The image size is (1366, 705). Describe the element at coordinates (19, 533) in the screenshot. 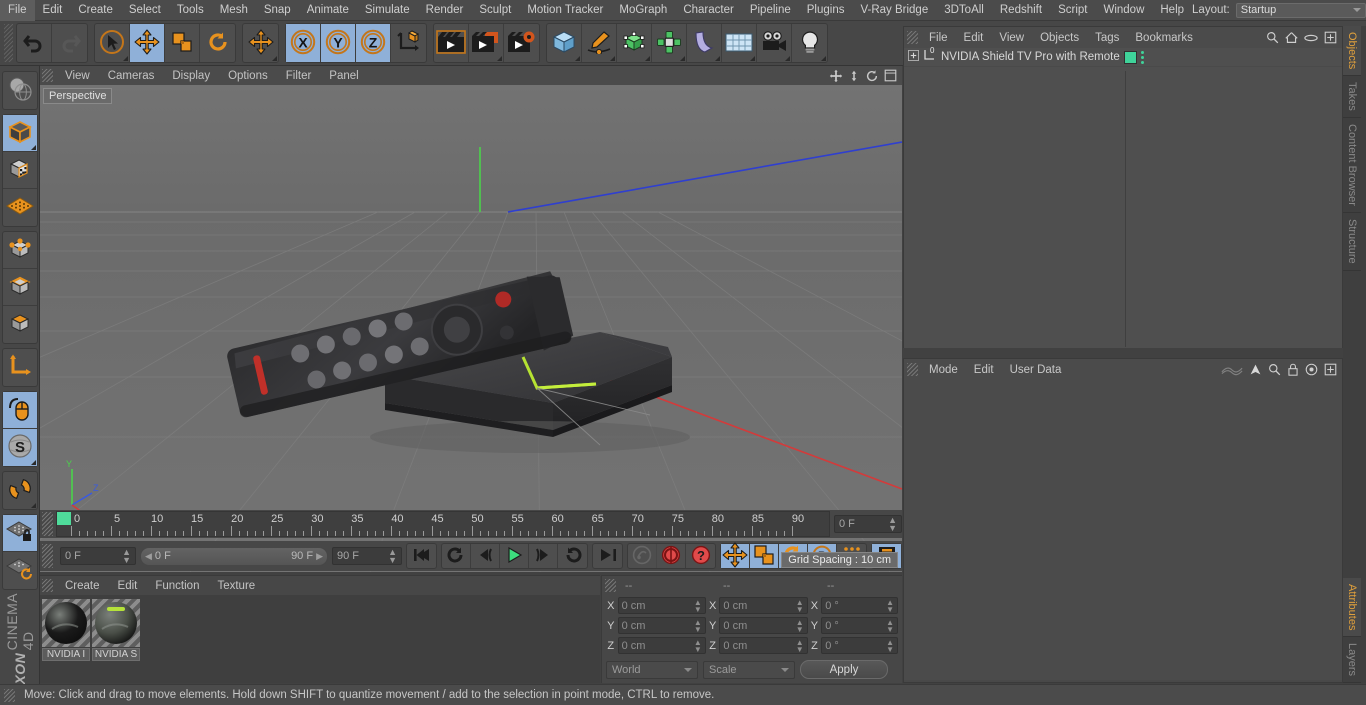

I see `workplane-lock-button` at that location.